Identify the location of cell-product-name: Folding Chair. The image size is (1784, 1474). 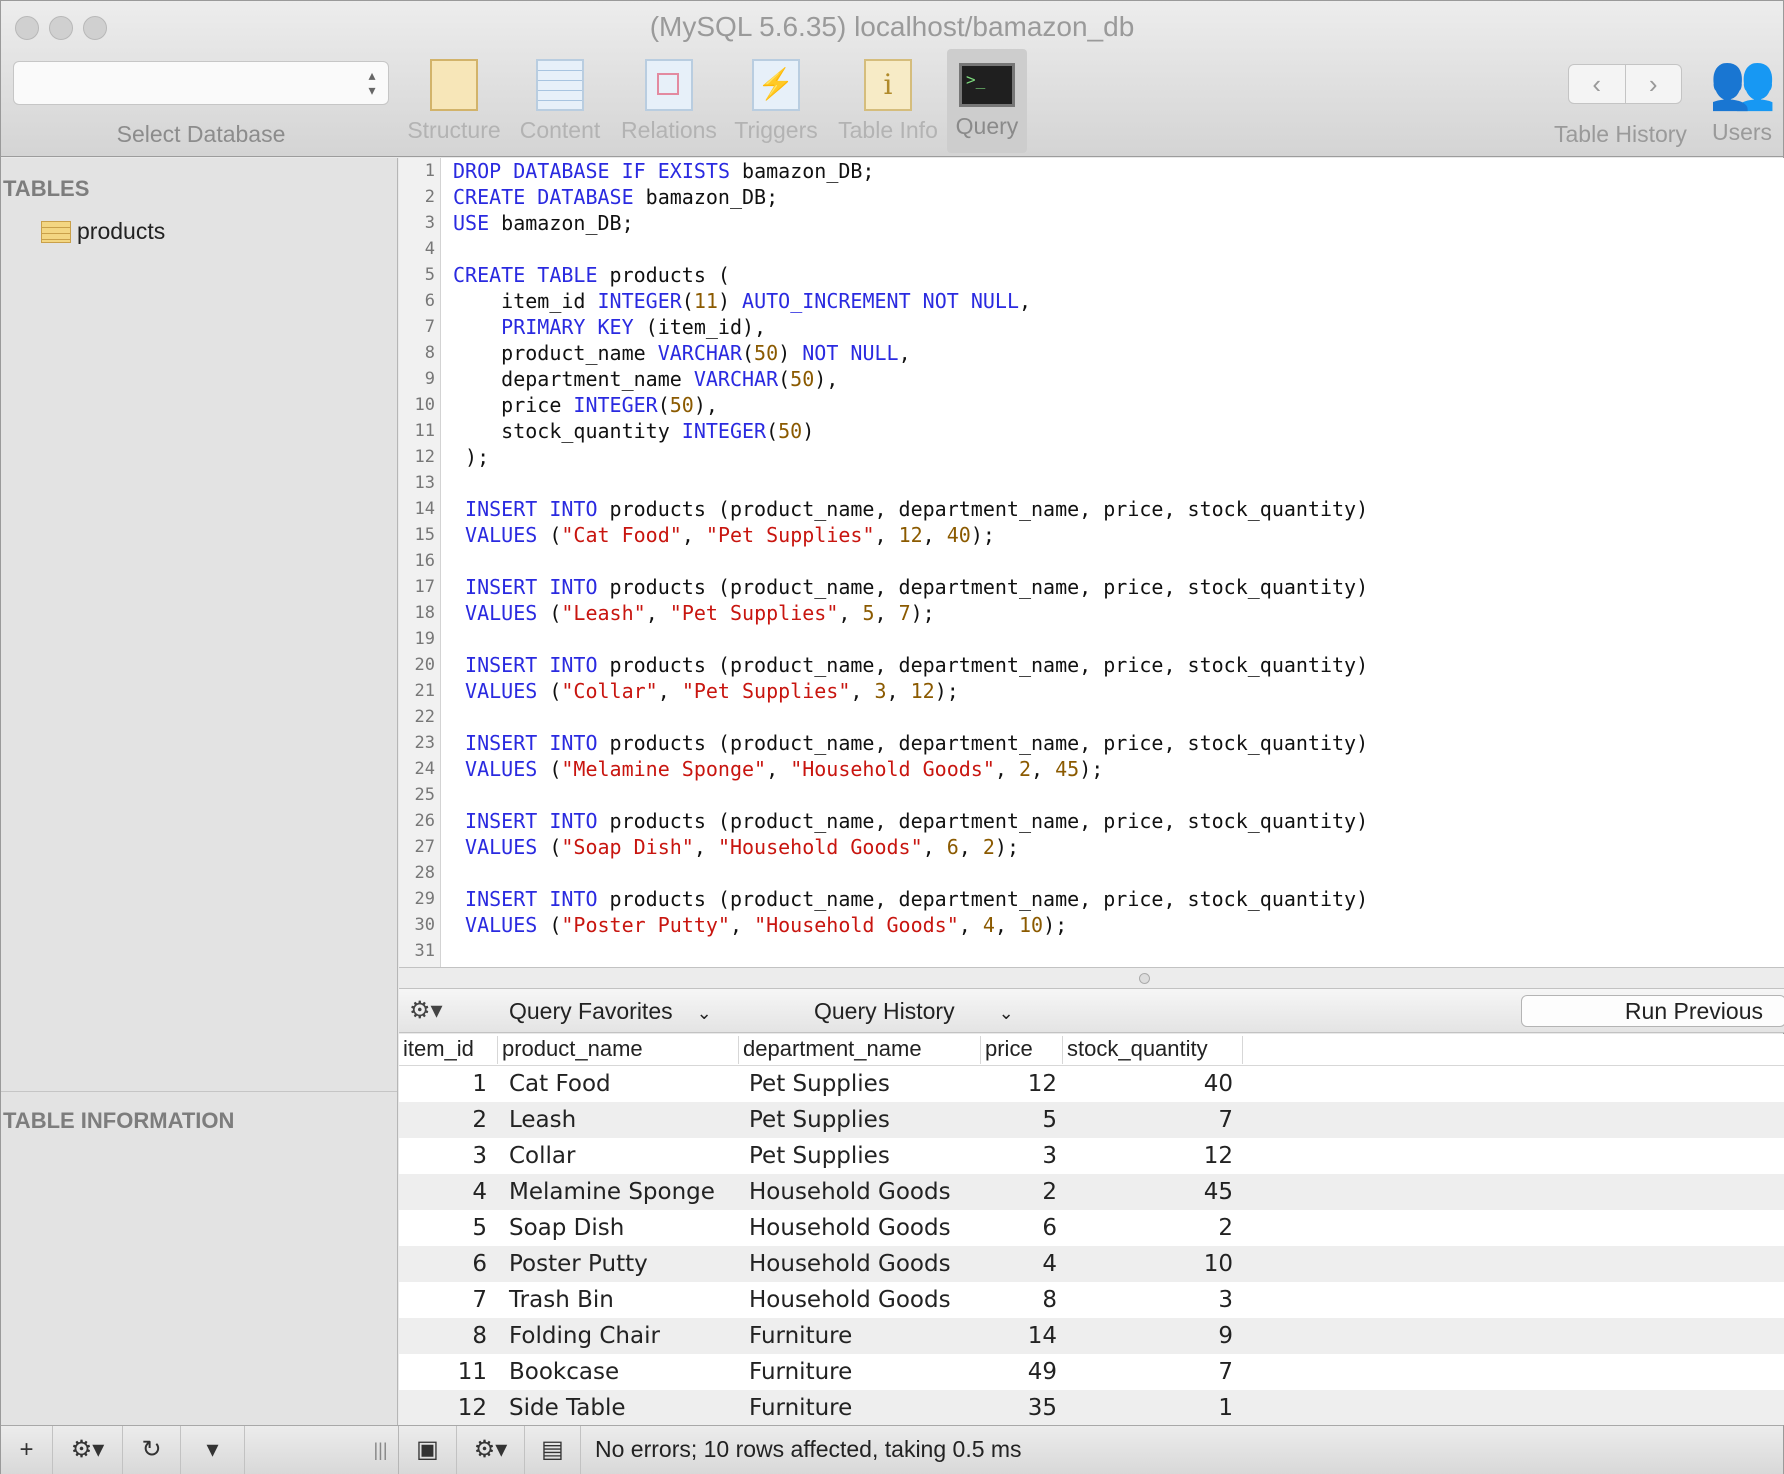
(584, 1336).